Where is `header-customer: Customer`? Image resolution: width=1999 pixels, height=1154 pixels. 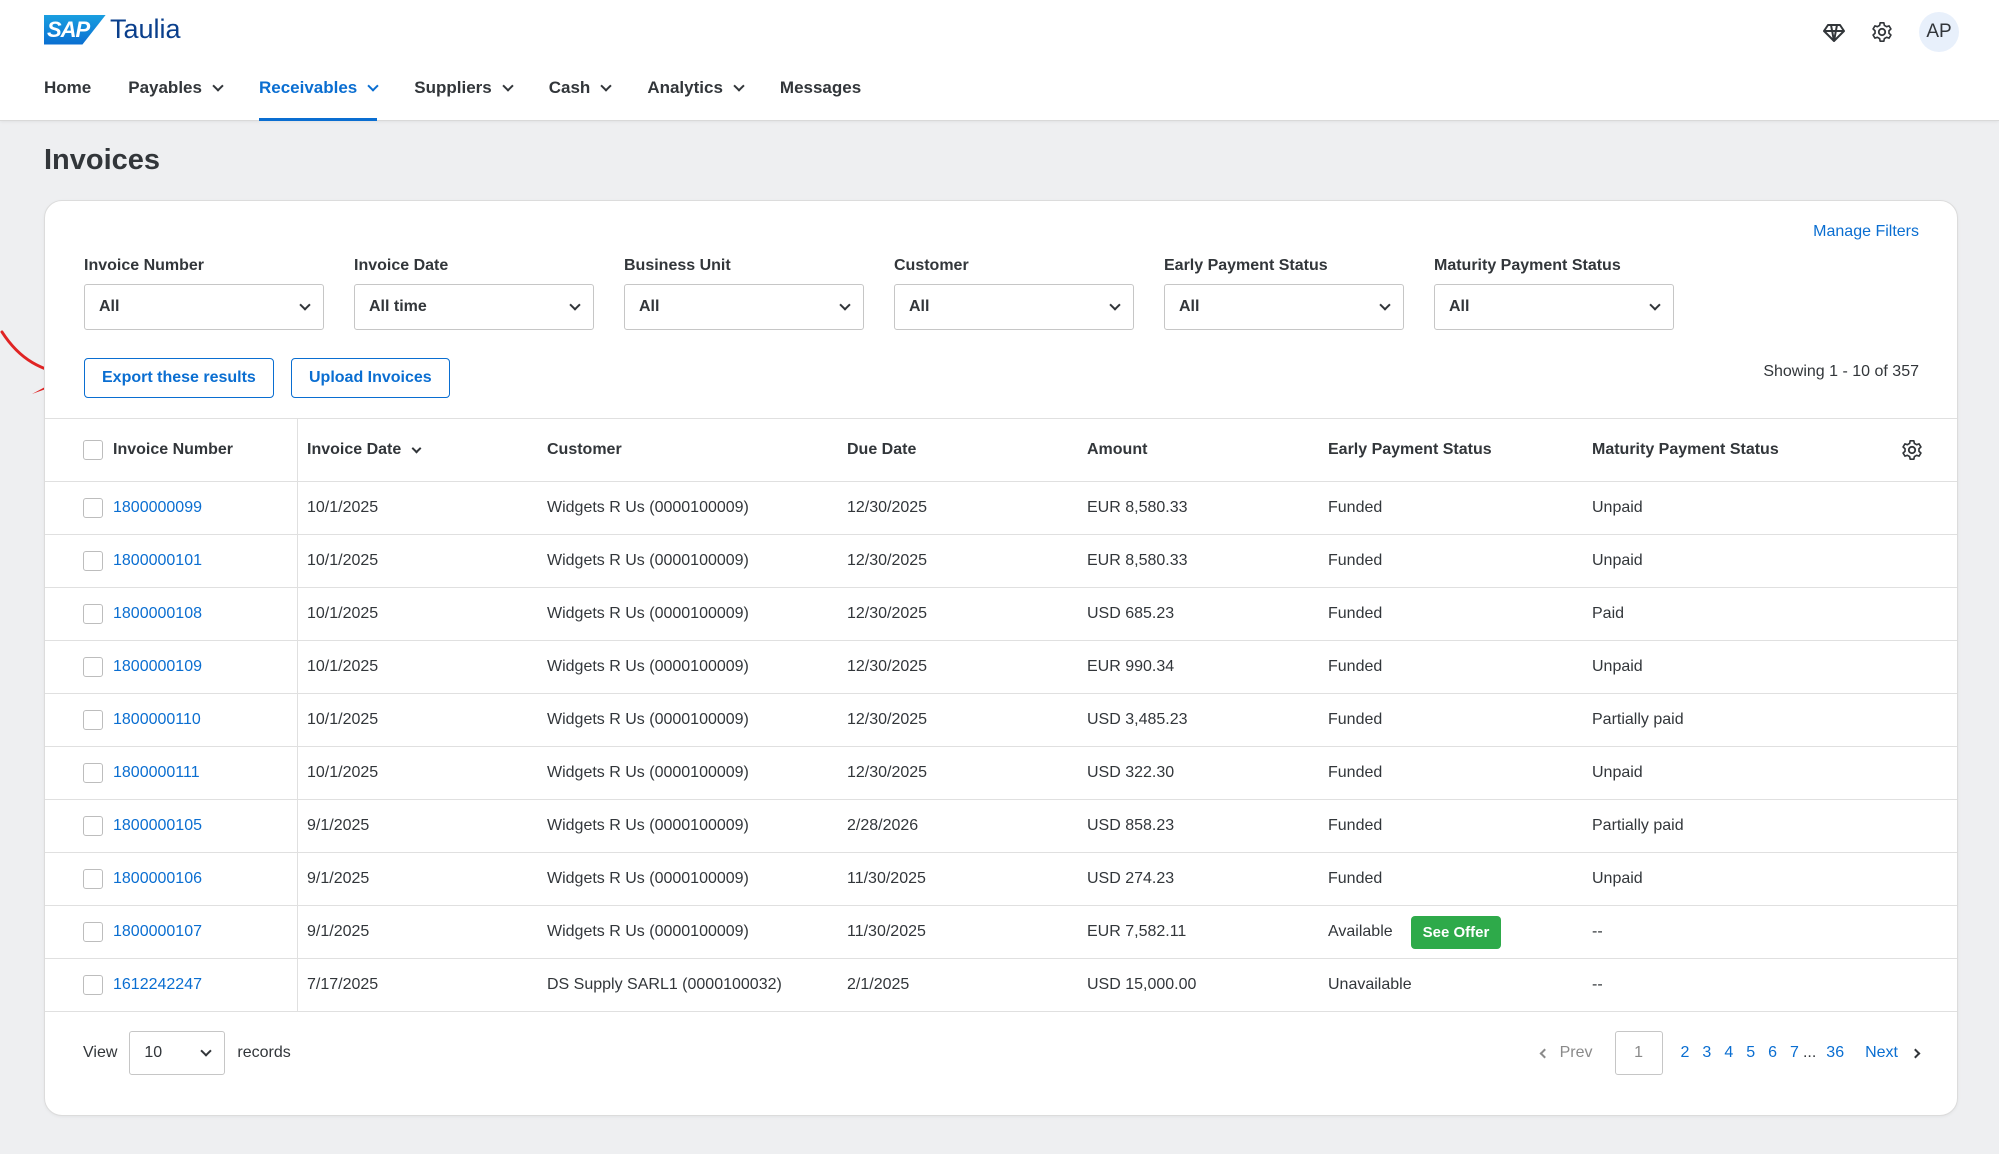
header-customer: Customer is located at coordinates (584, 449).